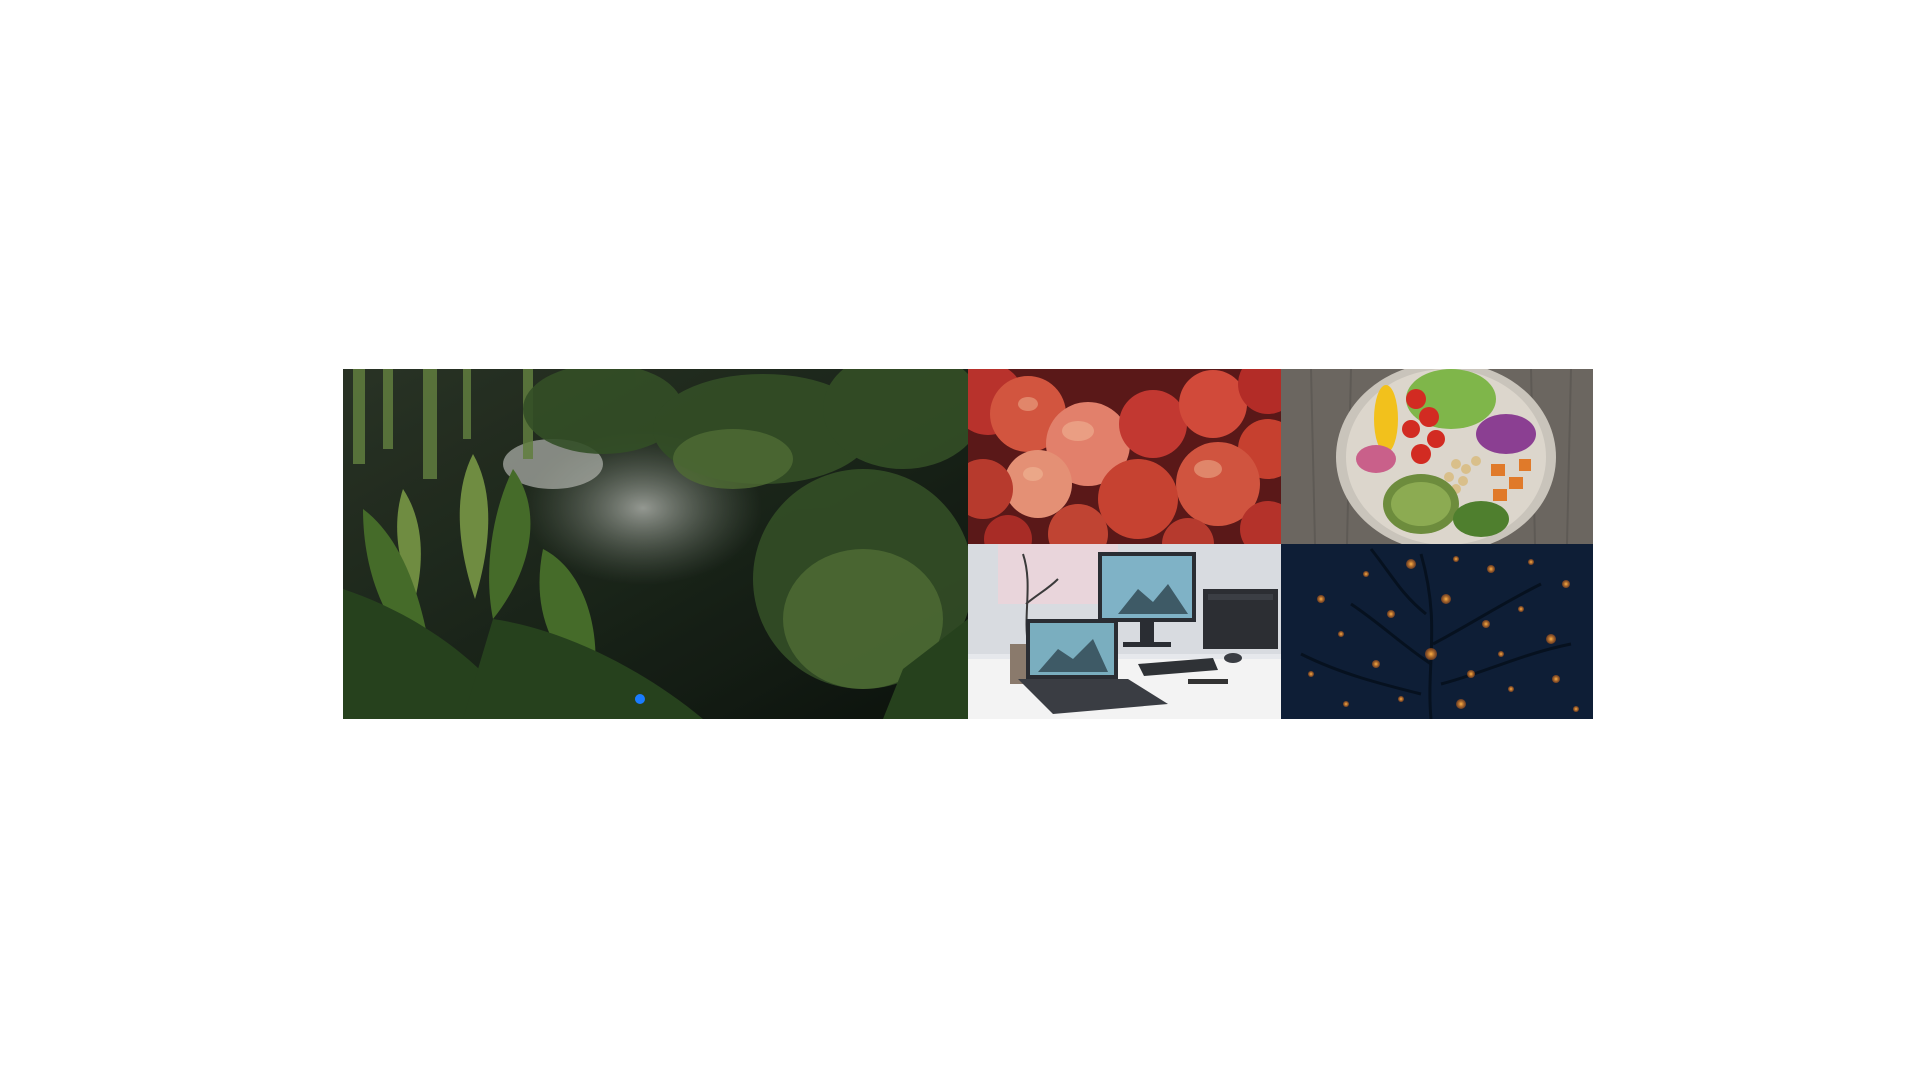  I want to click on salad-bowl-photo, so click(1437, 456).